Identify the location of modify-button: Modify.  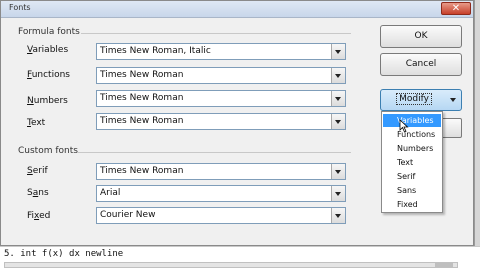
(421, 100).